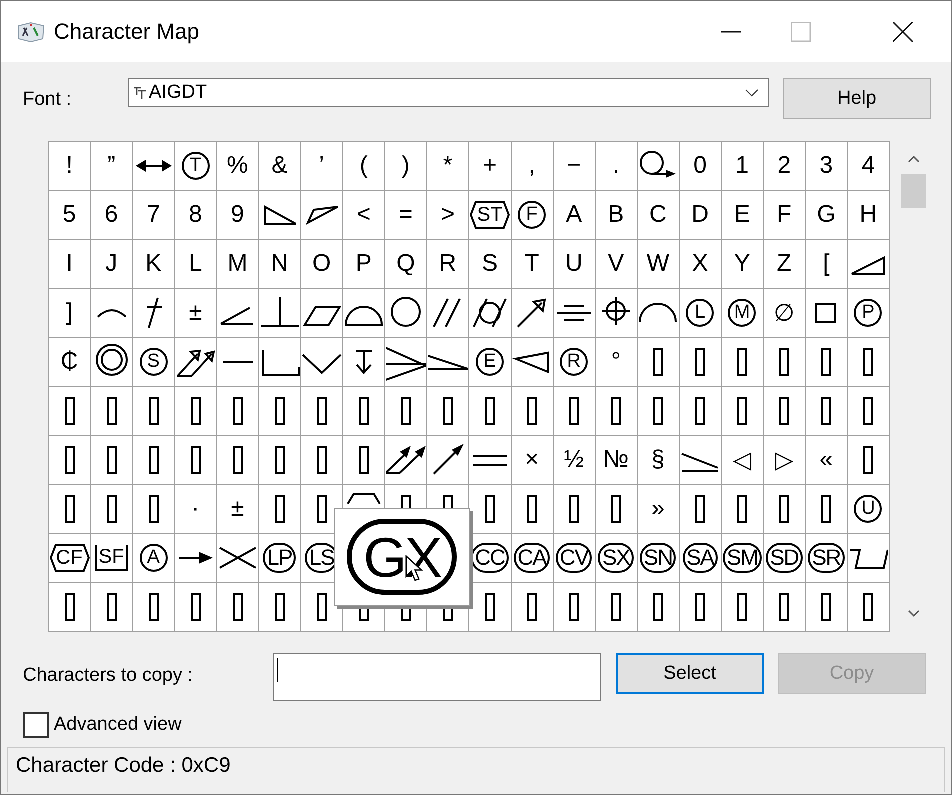 This screenshot has height=795, width=952. Describe the element at coordinates (238, 166) in the screenshot. I see `character-cell: %` at that location.